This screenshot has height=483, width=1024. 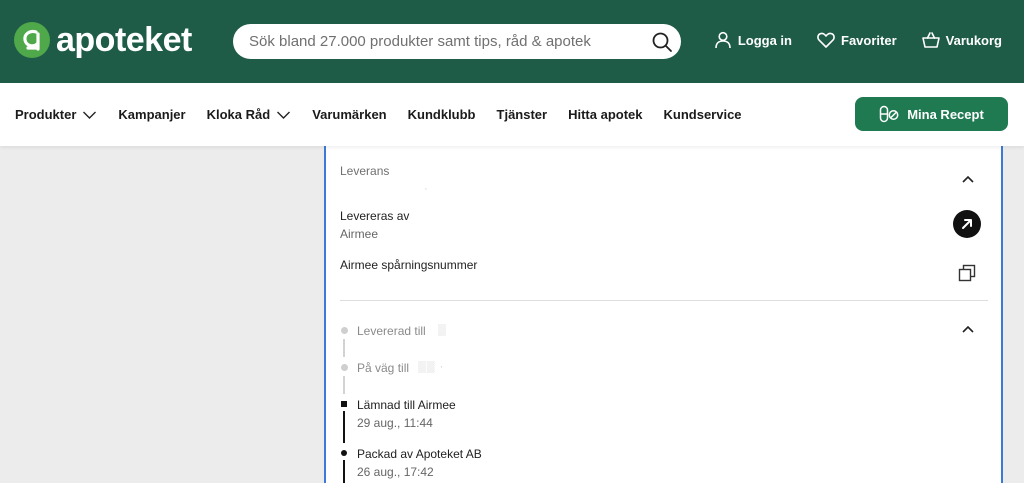 What do you see at coordinates (344, 404) in the screenshot?
I see `timeline-marker` at bounding box center [344, 404].